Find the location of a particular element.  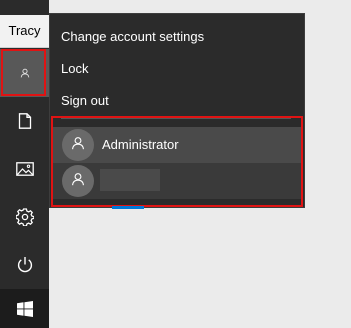

pictures-button is located at coordinates (24, 169).